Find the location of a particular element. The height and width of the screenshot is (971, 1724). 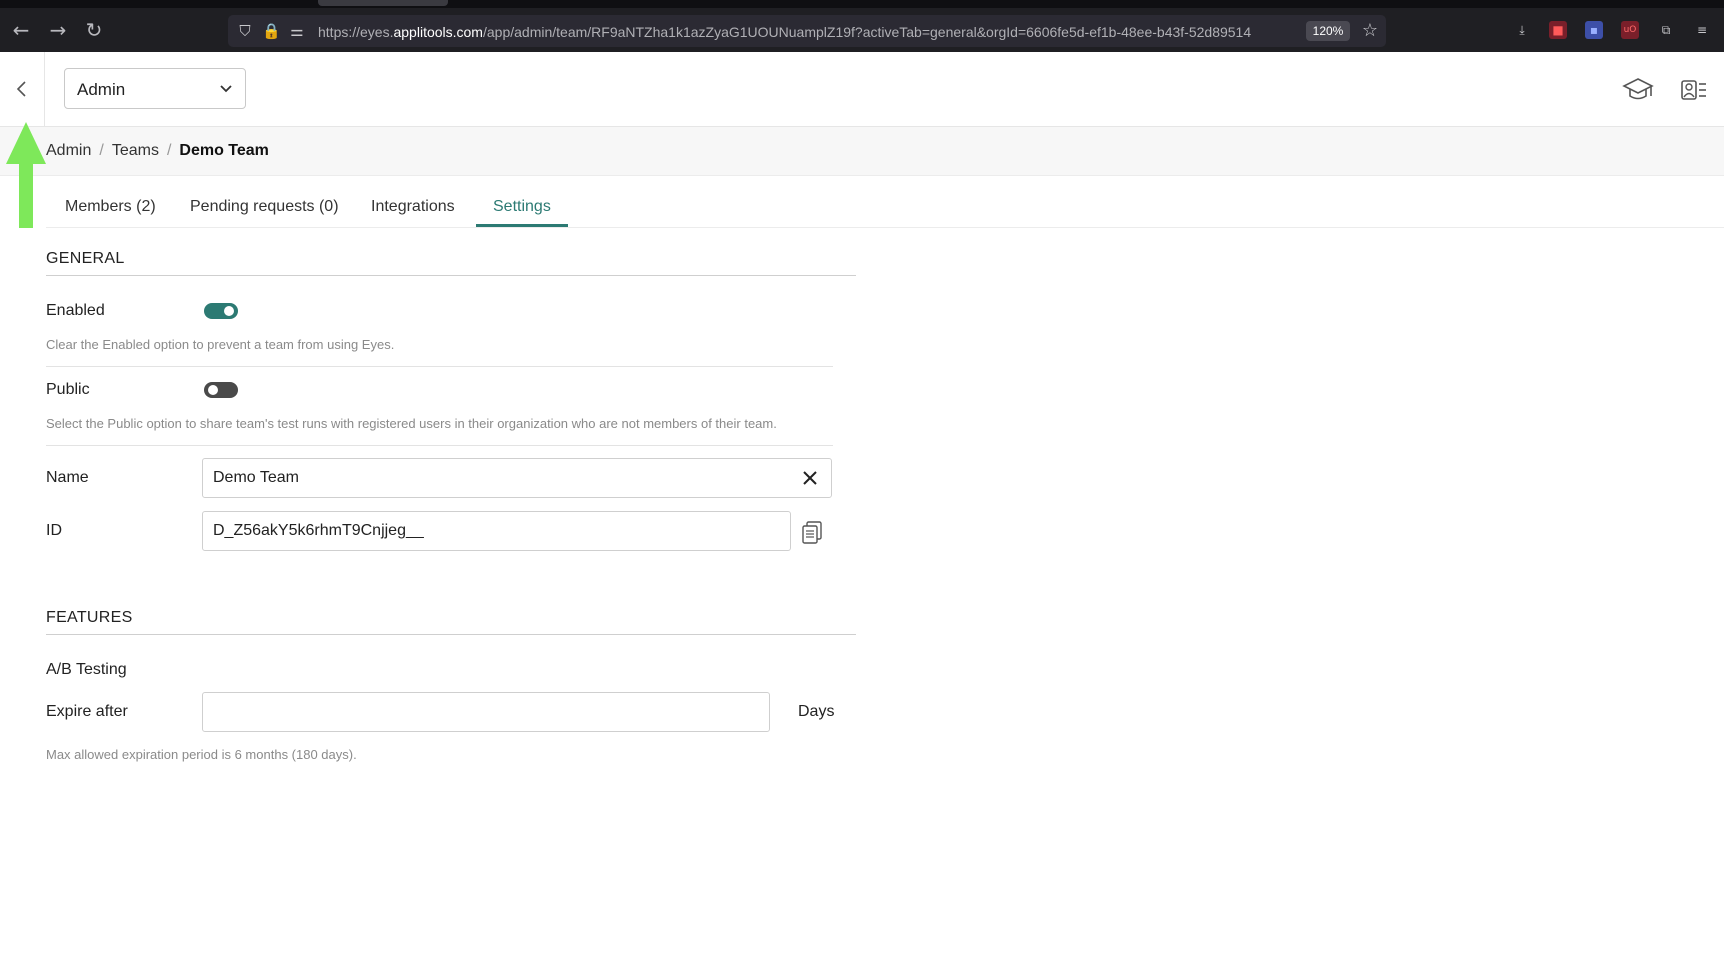

enabled-label: Enabled is located at coordinates (75, 310).